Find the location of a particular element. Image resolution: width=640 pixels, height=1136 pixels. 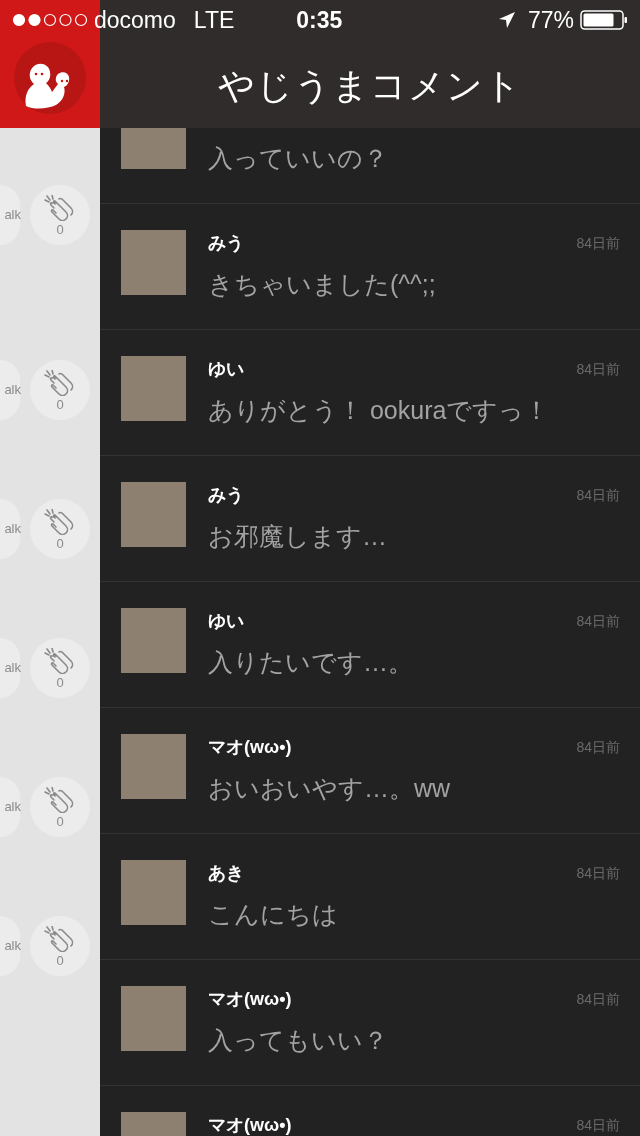

comment-row: あき 84日前 こんにちは is located at coordinates (370, 897).